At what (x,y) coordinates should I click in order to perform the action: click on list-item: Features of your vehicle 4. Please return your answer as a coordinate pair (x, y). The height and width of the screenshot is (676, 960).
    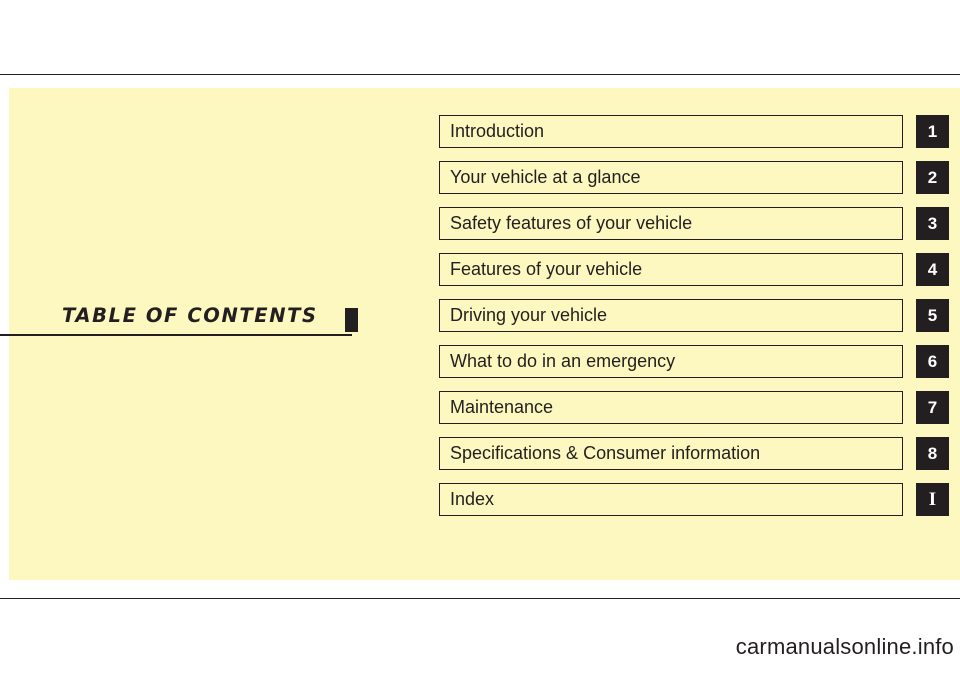
    Looking at the image, I should click on (694, 269).